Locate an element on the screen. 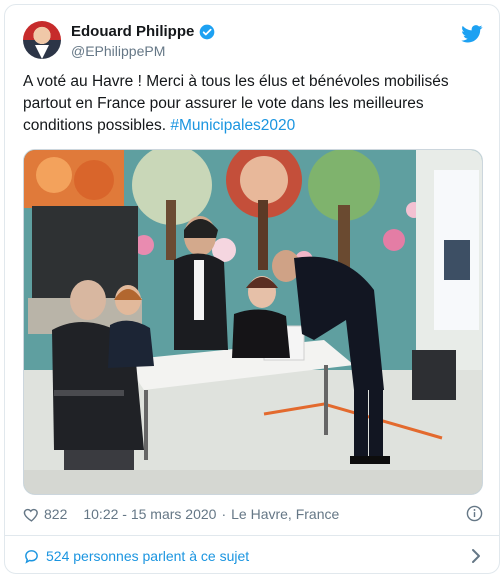 This screenshot has height=578, width=504. conversation-link: 524 personnes parlent à ce sujet is located at coordinates (253, 556).